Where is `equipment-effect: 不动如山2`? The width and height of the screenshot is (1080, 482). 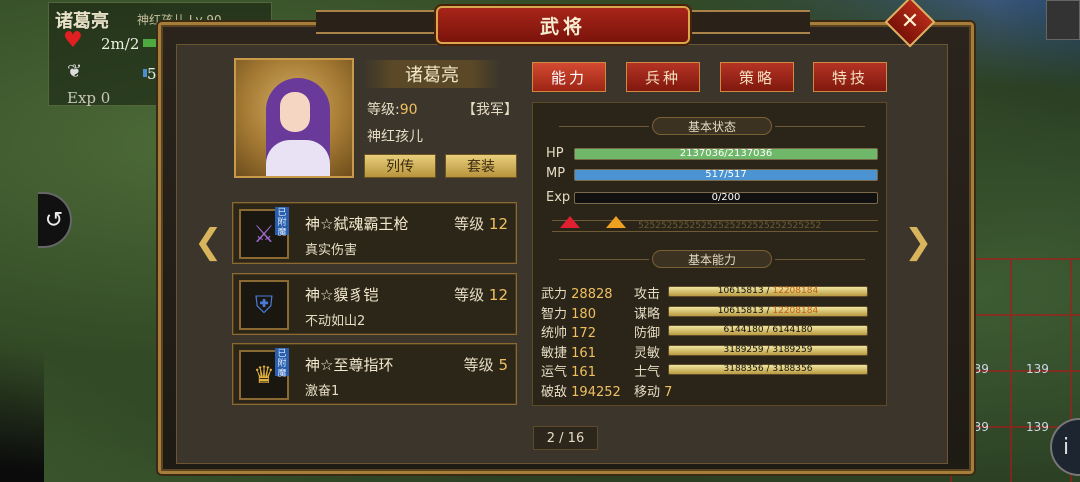 equipment-effect: 不动如山2 is located at coordinates (335, 321).